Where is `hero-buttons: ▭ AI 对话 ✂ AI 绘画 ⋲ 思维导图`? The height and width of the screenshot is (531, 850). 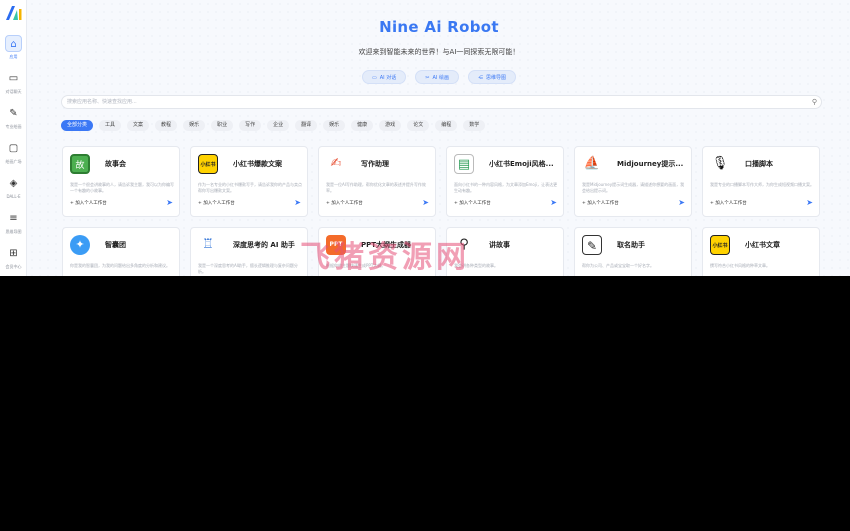 hero-buttons: ▭ AI 对话 ✂ AI 绘画 ⋲ 思维导图 is located at coordinates (439, 77).